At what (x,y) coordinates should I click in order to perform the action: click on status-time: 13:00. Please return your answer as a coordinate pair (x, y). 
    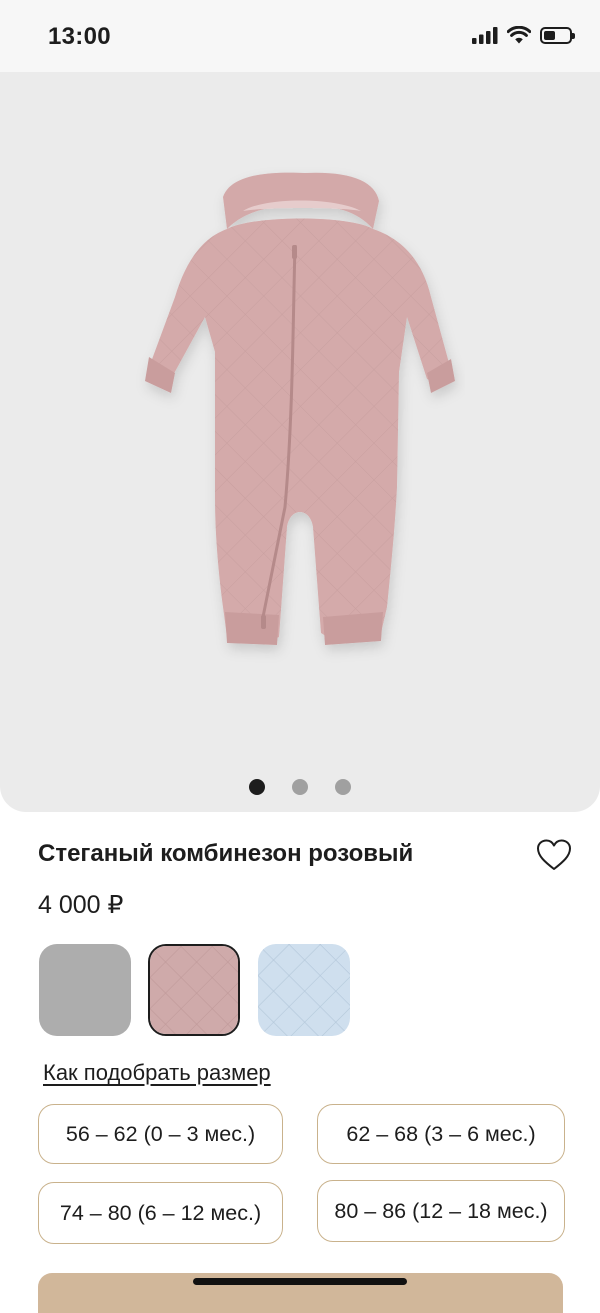
    Looking at the image, I should click on (79, 36).